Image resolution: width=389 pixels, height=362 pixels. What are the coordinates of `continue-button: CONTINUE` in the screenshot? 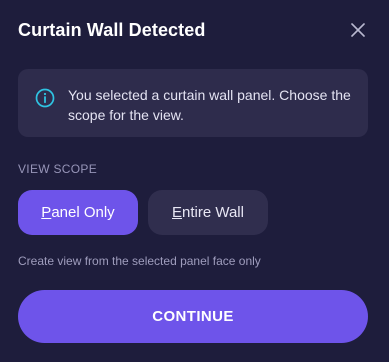 It's located at (193, 316).